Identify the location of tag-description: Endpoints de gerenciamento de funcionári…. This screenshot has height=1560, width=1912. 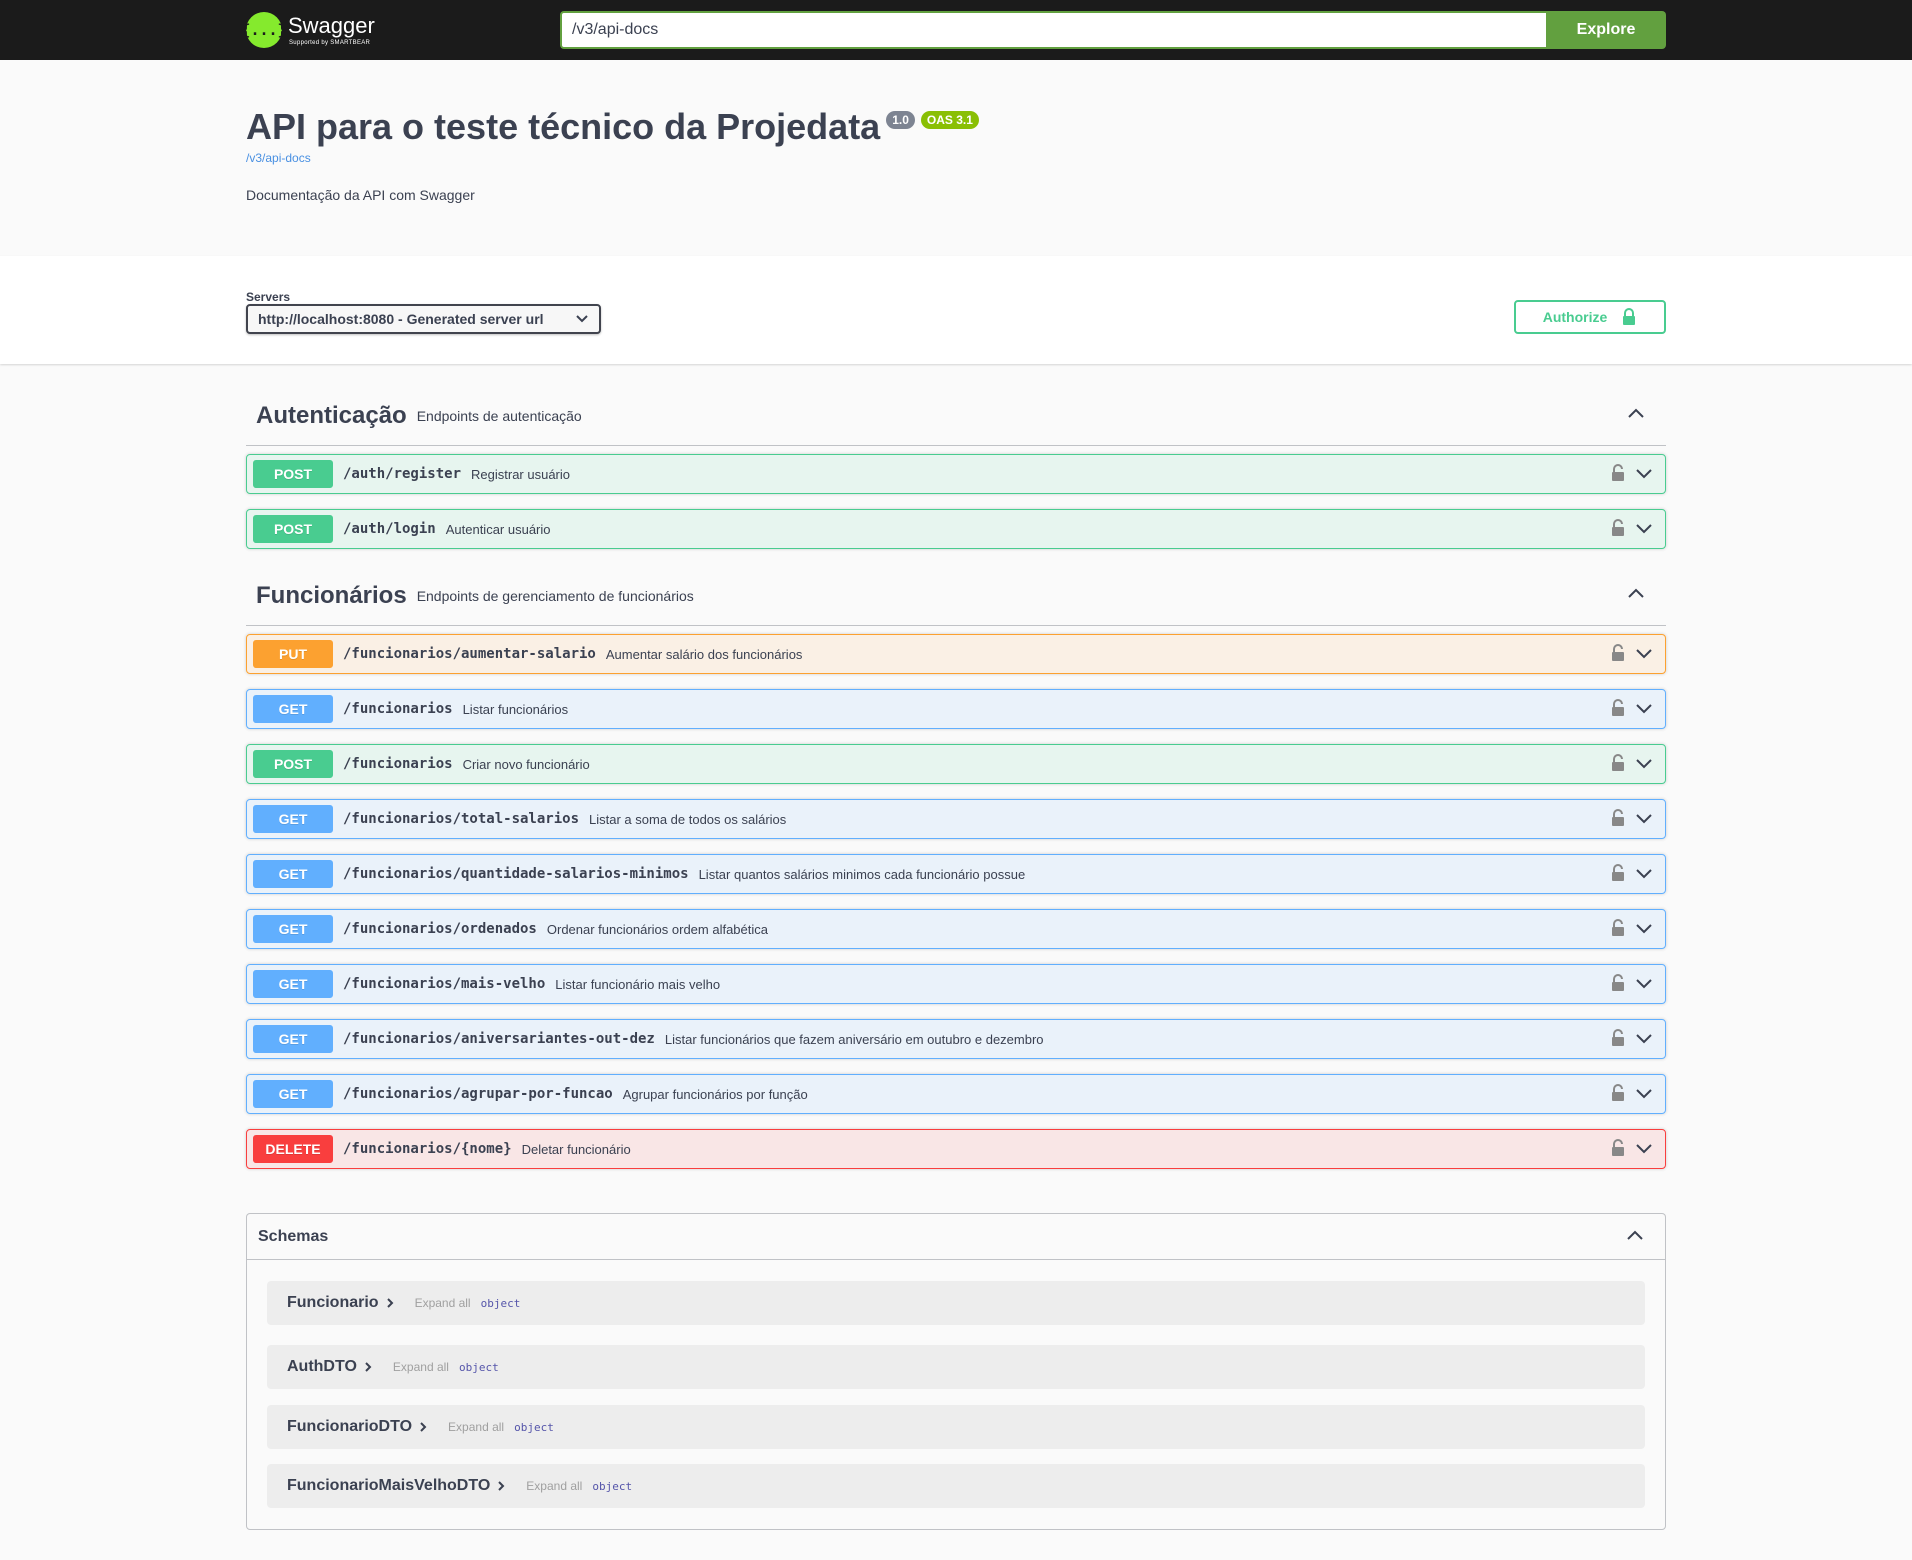
(555, 595).